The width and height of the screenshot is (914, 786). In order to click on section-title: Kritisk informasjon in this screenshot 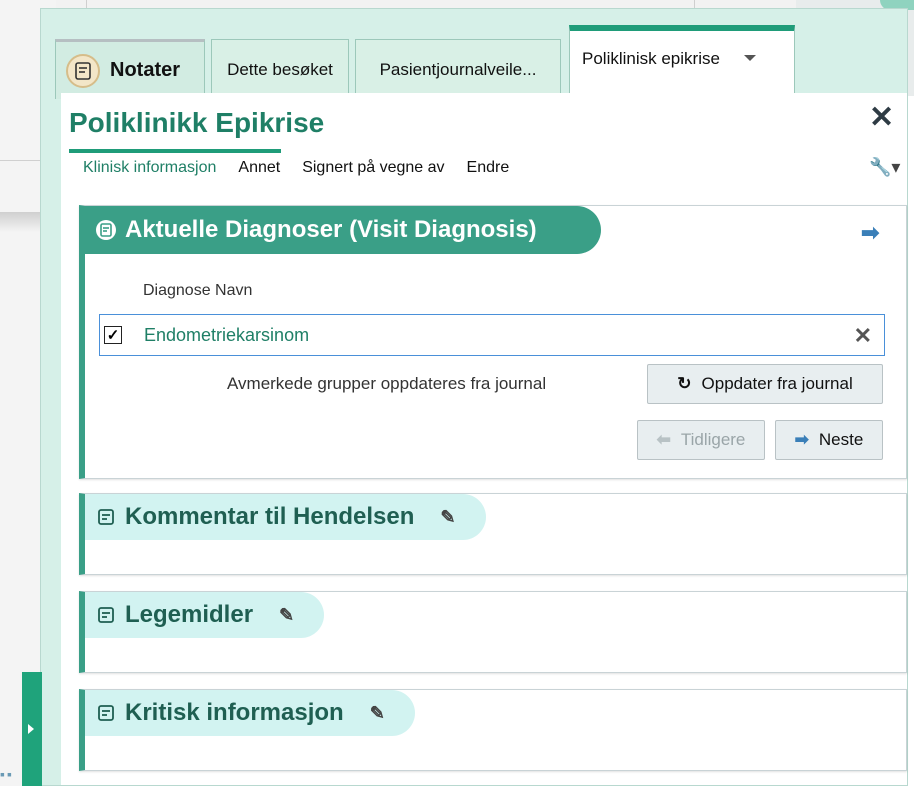, I will do `click(234, 712)`.